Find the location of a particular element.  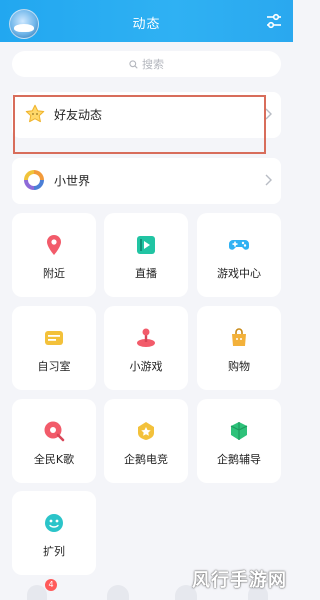

tutoring-icon is located at coordinates (239, 431).